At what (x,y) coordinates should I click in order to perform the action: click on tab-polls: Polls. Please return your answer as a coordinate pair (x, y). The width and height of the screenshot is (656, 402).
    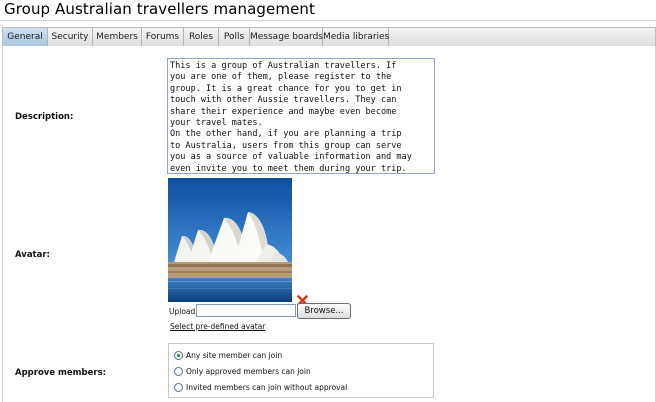
    Looking at the image, I should click on (234, 37).